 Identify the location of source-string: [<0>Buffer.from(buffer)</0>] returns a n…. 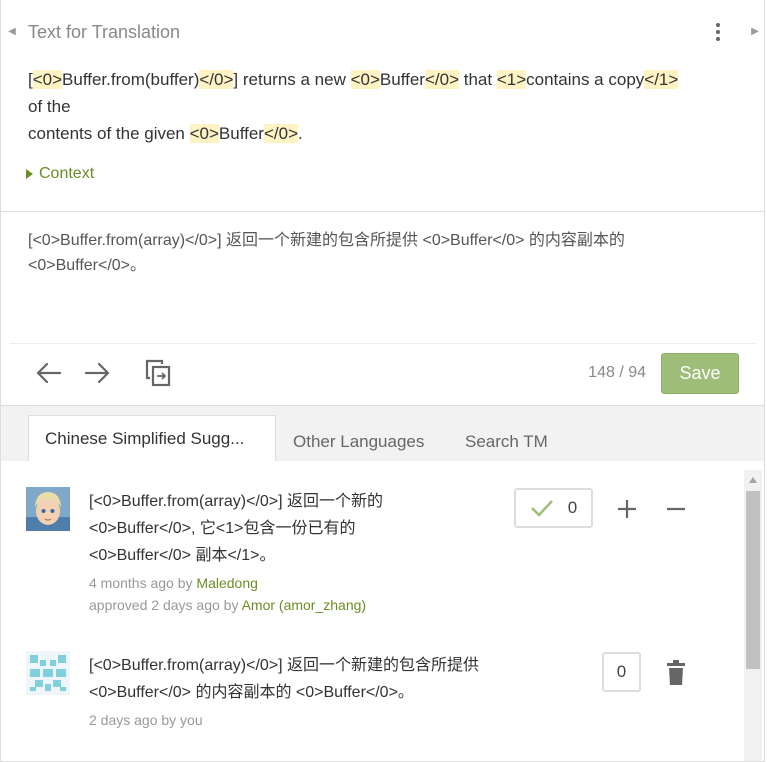
(353, 106).